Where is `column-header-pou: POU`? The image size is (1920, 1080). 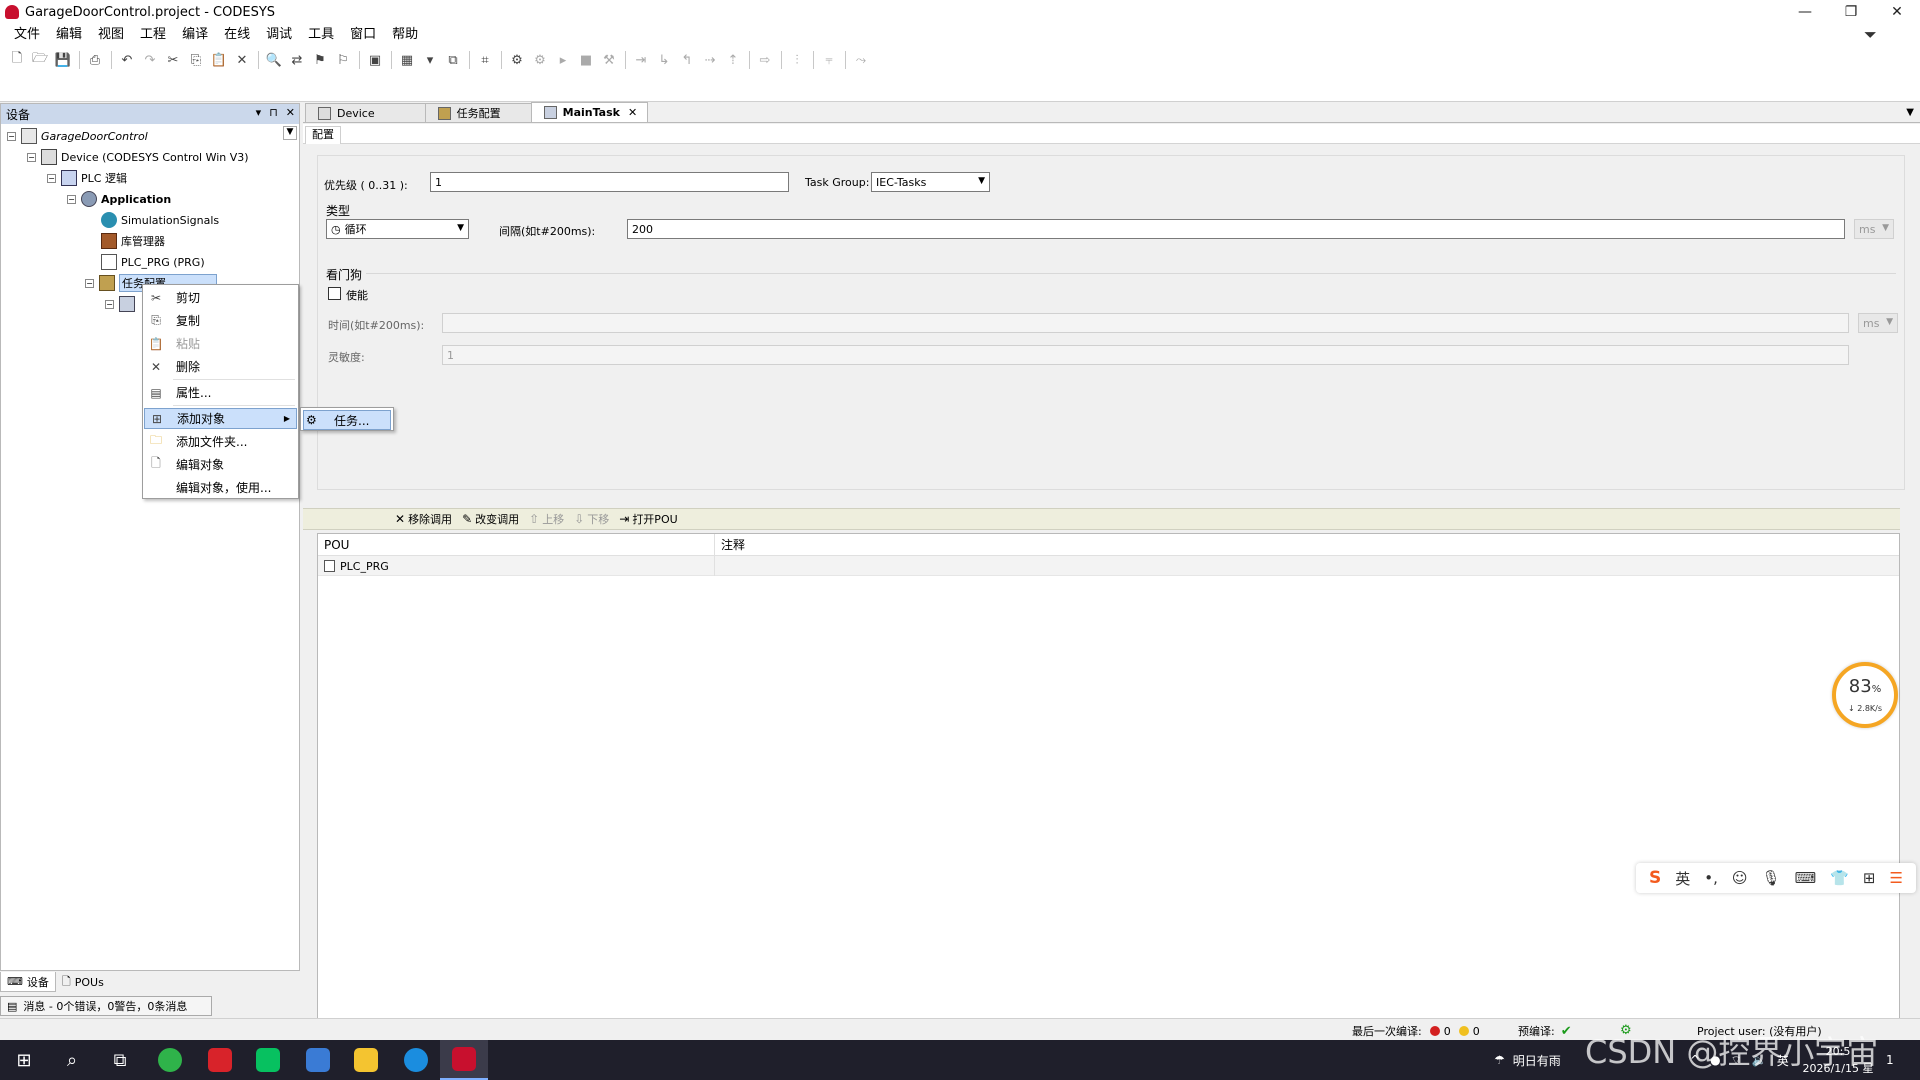
column-header-pou: POU is located at coordinates (516, 545).